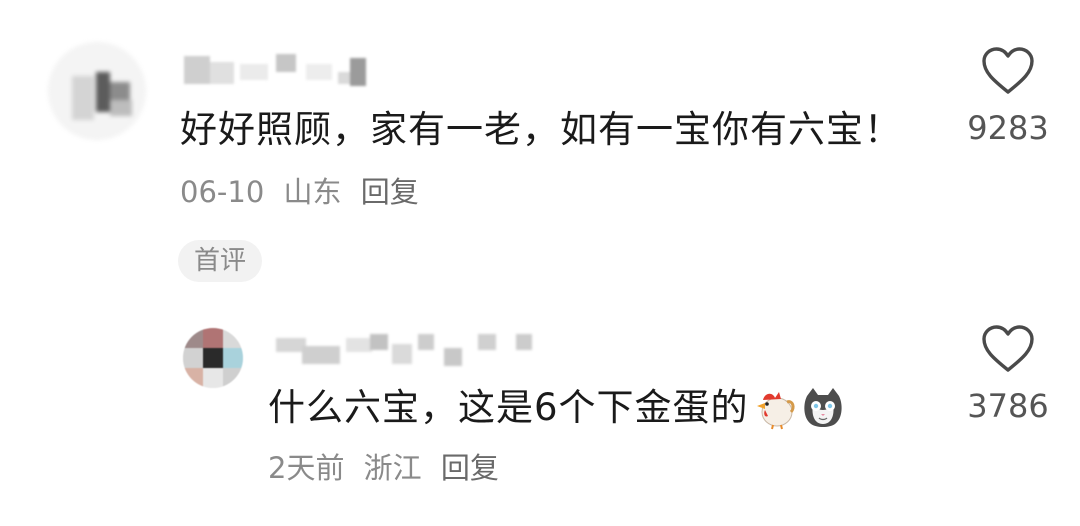 Image resolution: width=1080 pixels, height=526 pixels. I want to click on comment-location: 山东, so click(312, 192).